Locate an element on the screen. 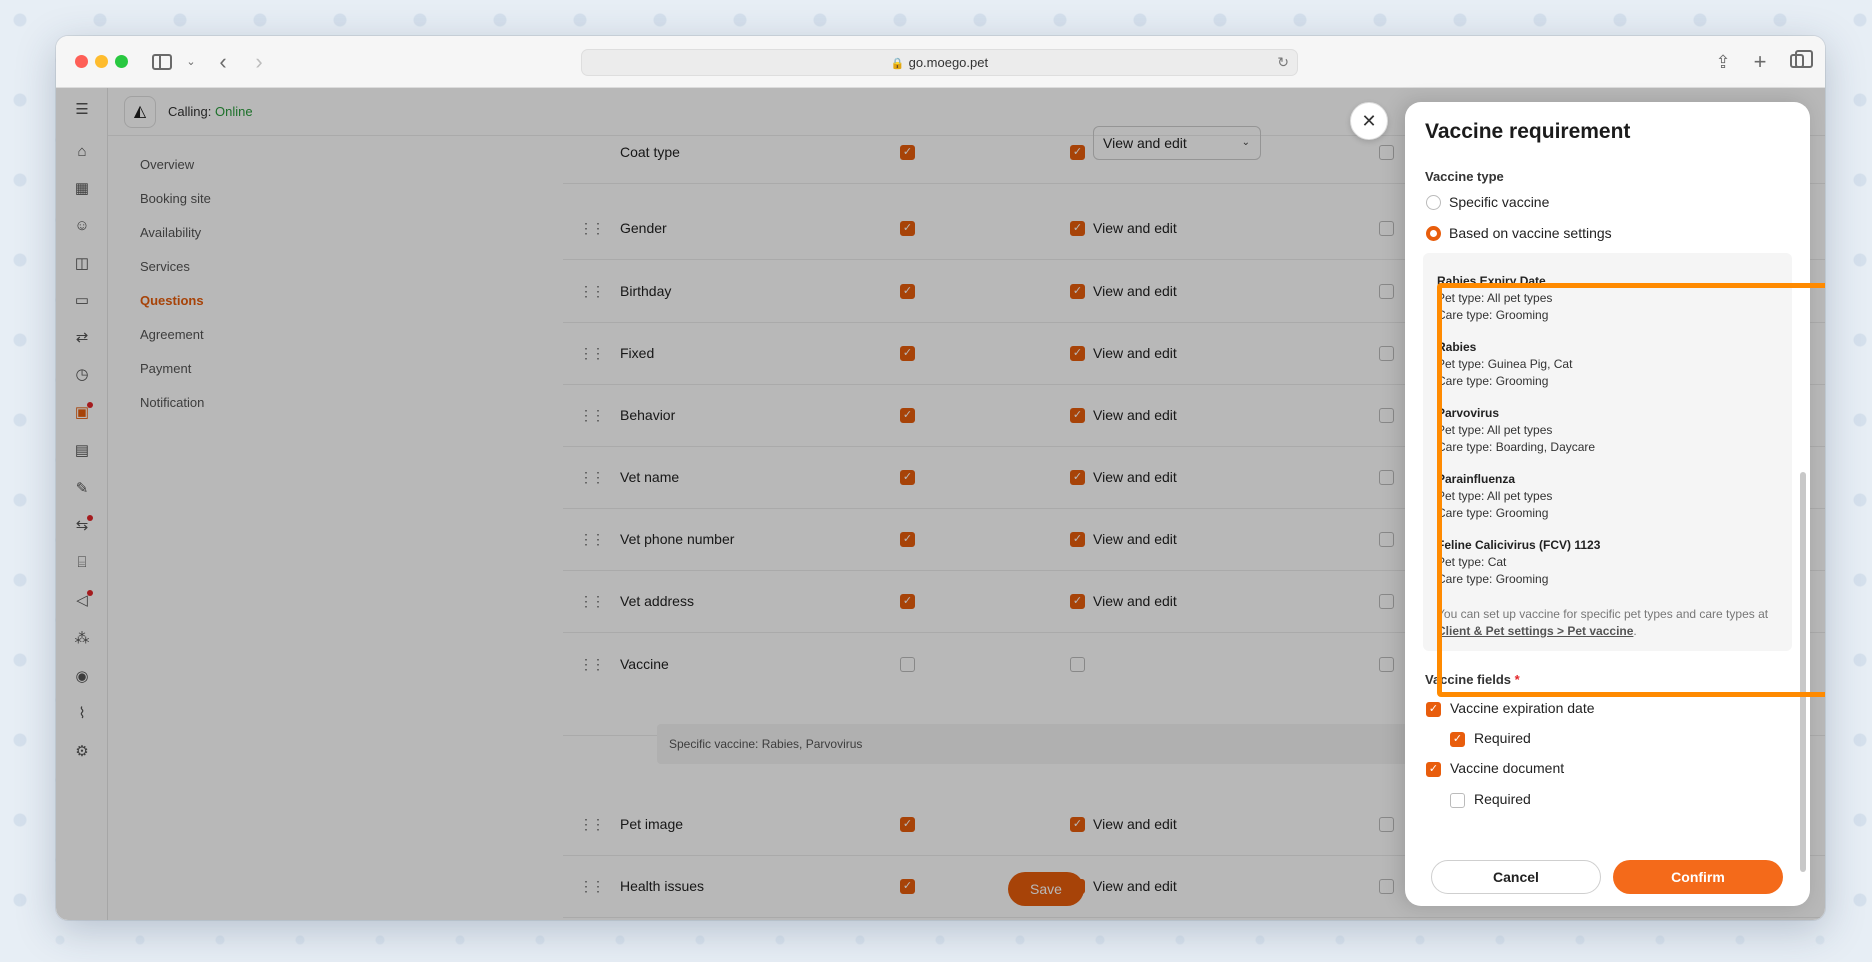 This screenshot has height=962, width=1872. close-drawer-button: ✕ is located at coordinates (1369, 121).